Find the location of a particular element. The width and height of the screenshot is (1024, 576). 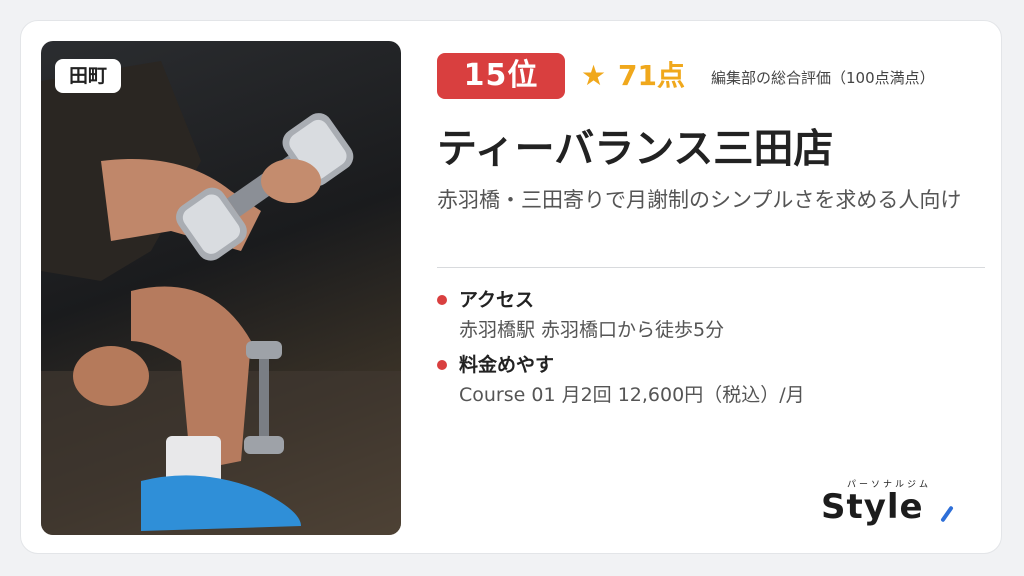

brand-logo: パーソナルジム Style is located at coordinates (896, 507).